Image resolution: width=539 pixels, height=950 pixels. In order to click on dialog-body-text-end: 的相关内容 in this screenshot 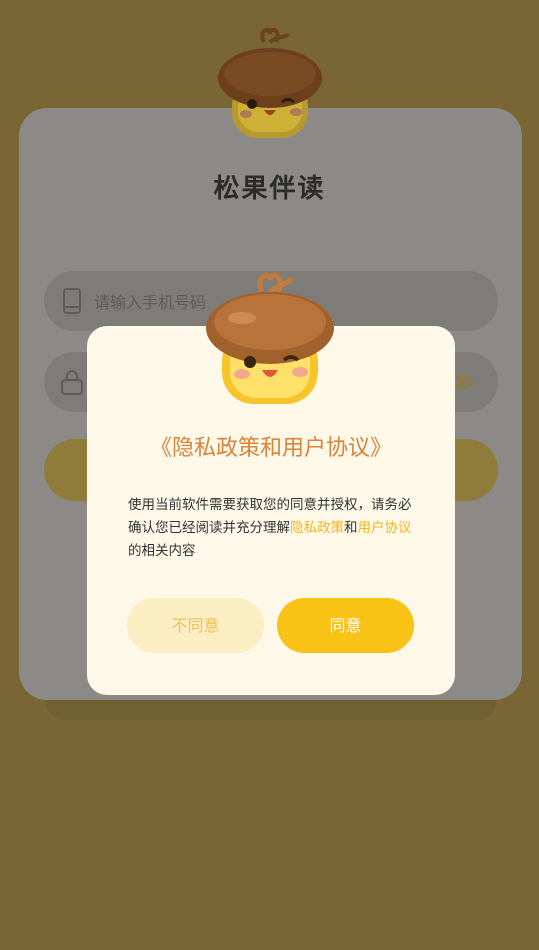, I will do `click(162, 551)`.